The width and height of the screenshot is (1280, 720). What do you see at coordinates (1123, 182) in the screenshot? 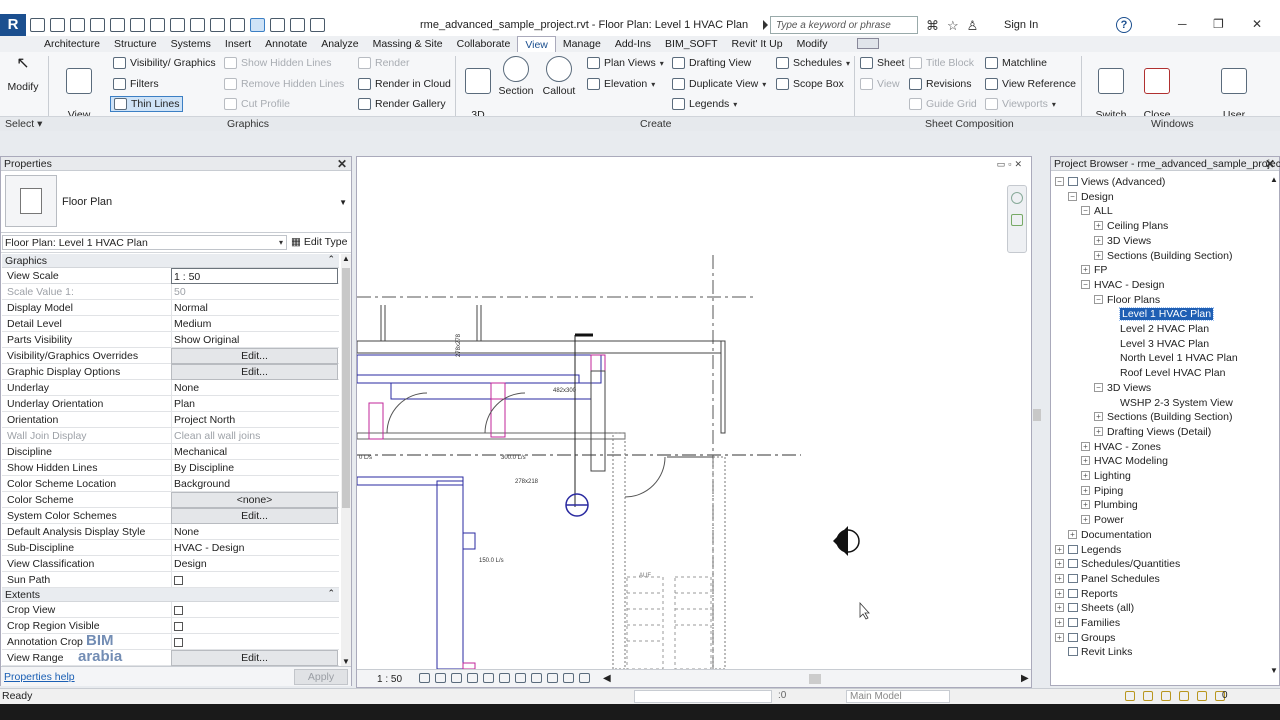
I see `tree-node-label: Views (Advanced)` at bounding box center [1123, 182].